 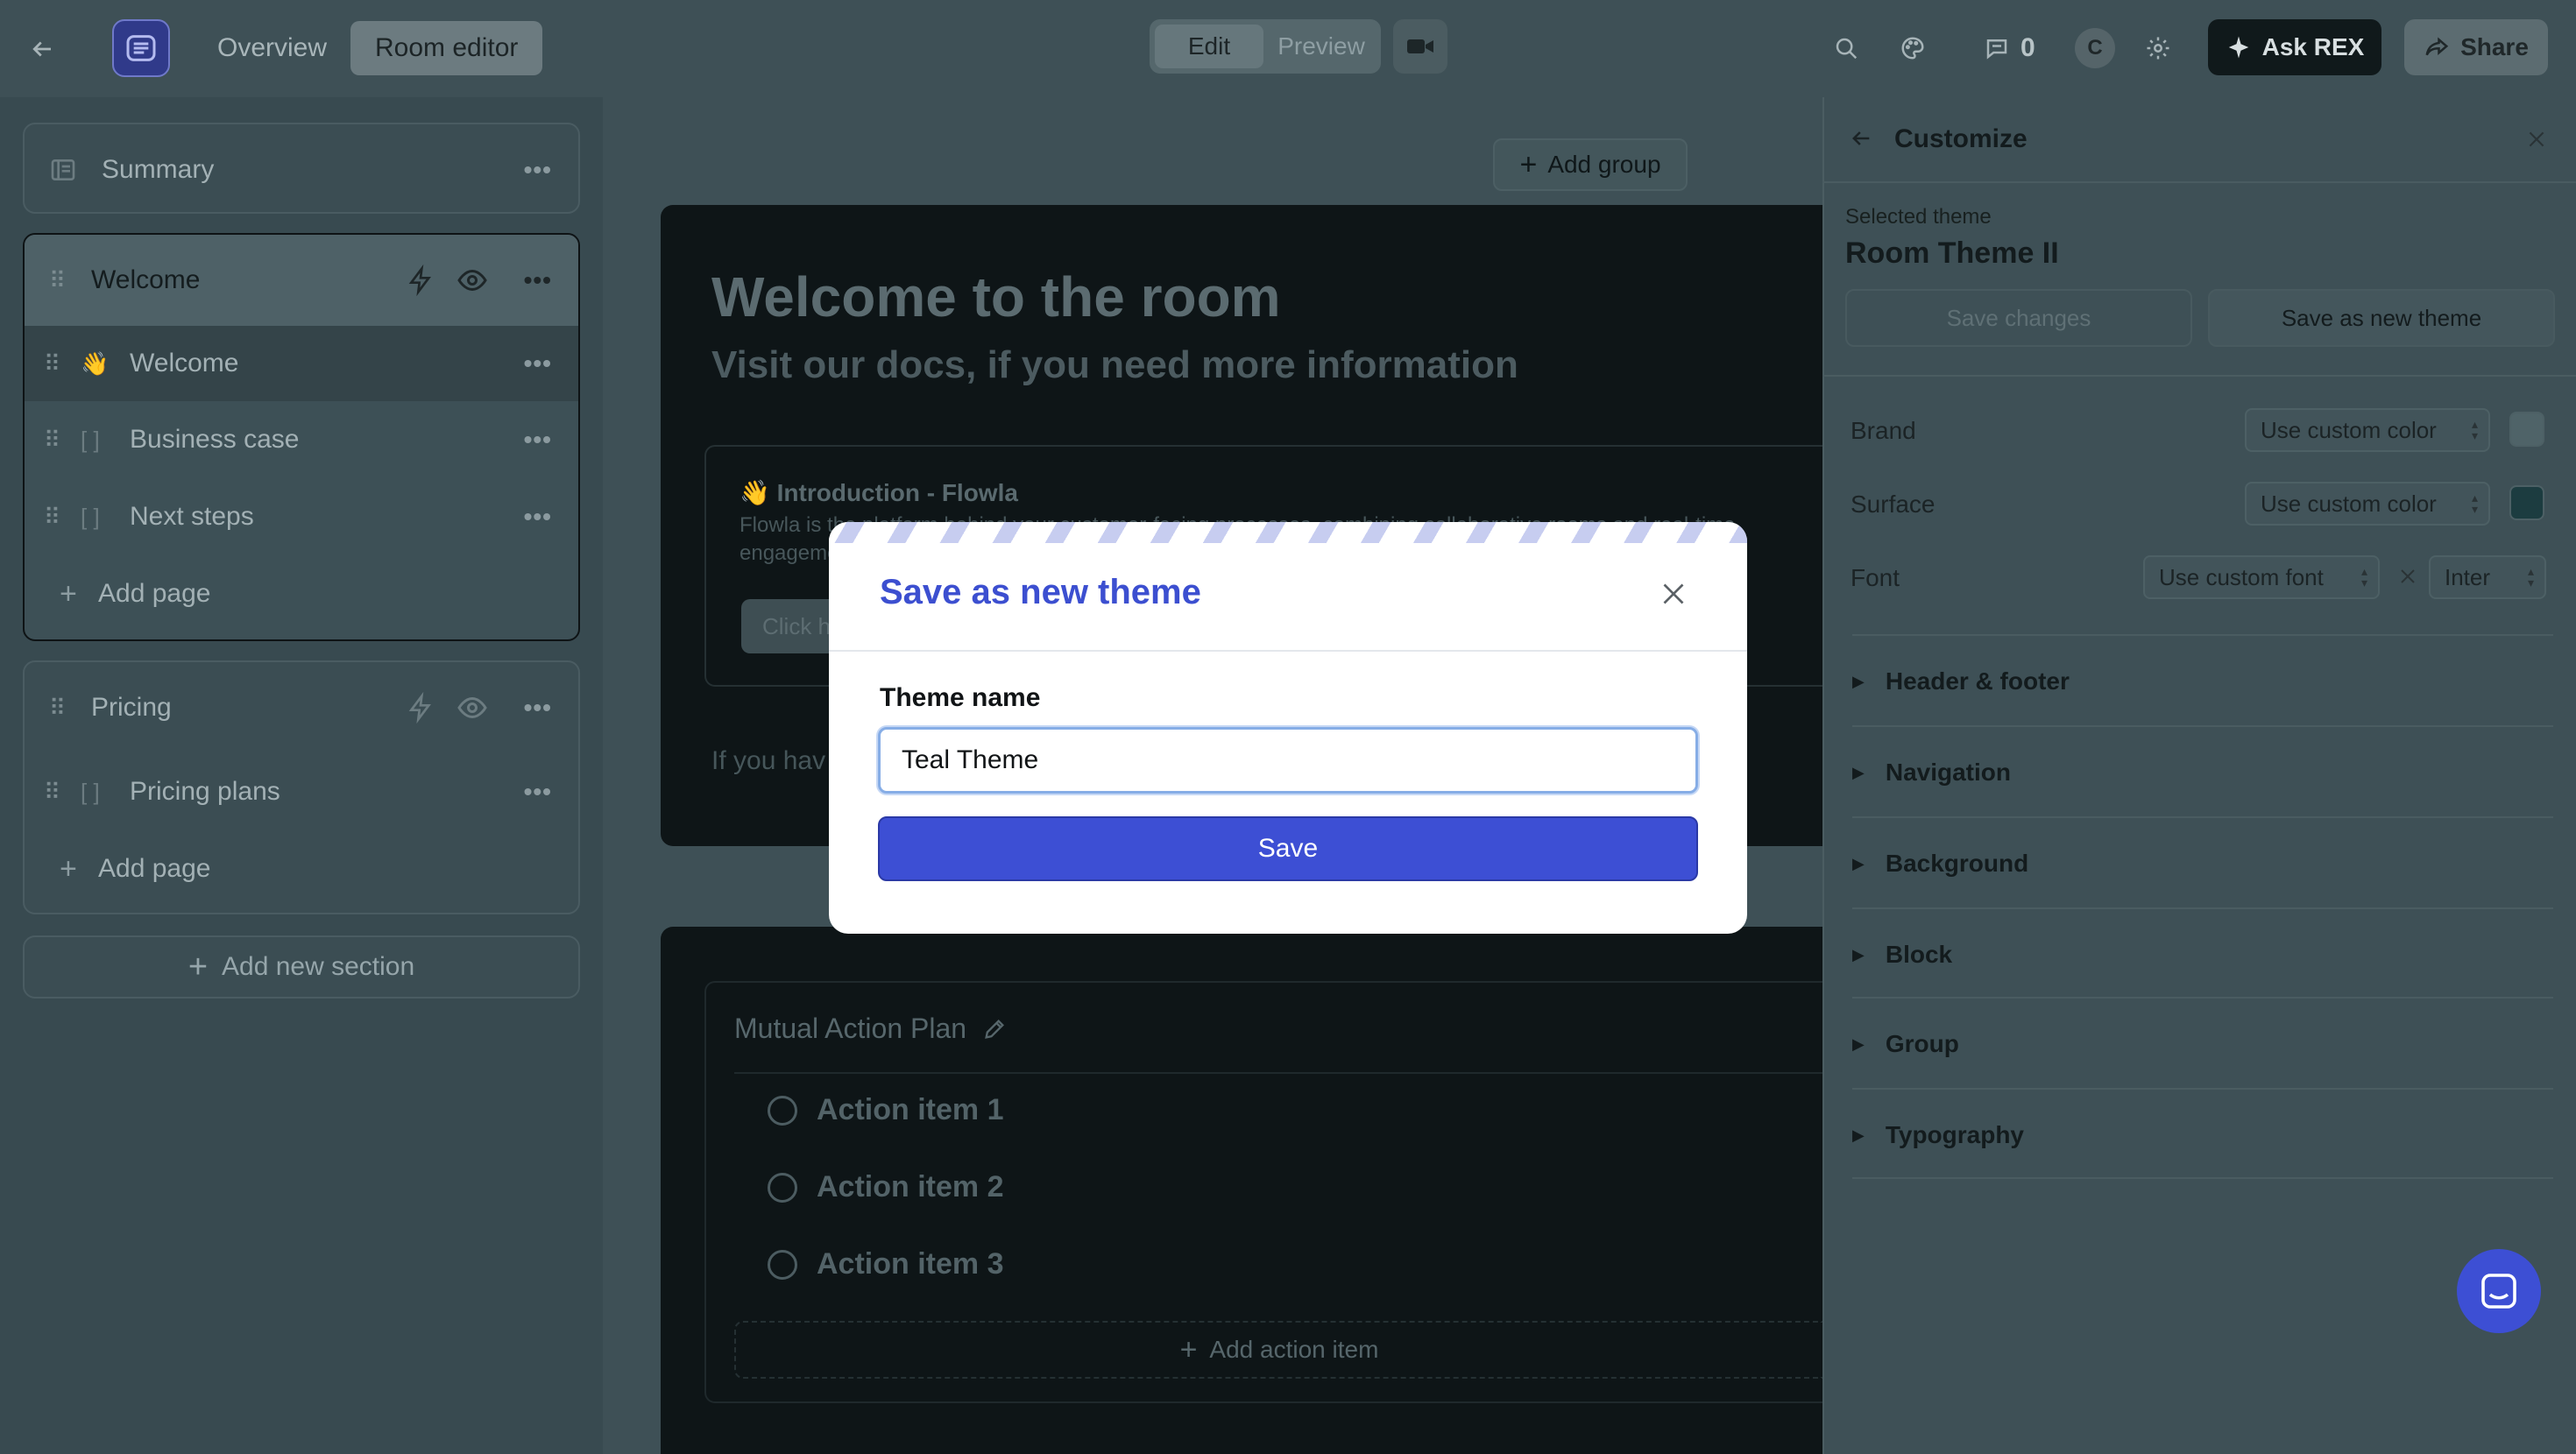 What do you see at coordinates (996, 297) in the screenshot?
I see `block-title: Welcome to the room` at bounding box center [996, 297].